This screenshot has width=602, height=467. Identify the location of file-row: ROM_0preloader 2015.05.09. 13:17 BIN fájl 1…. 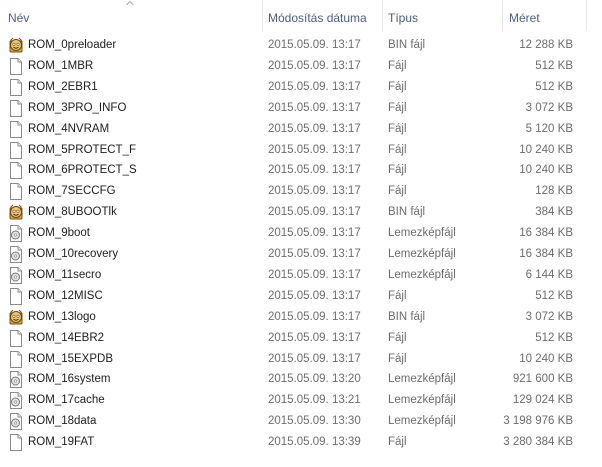
(301, 45).